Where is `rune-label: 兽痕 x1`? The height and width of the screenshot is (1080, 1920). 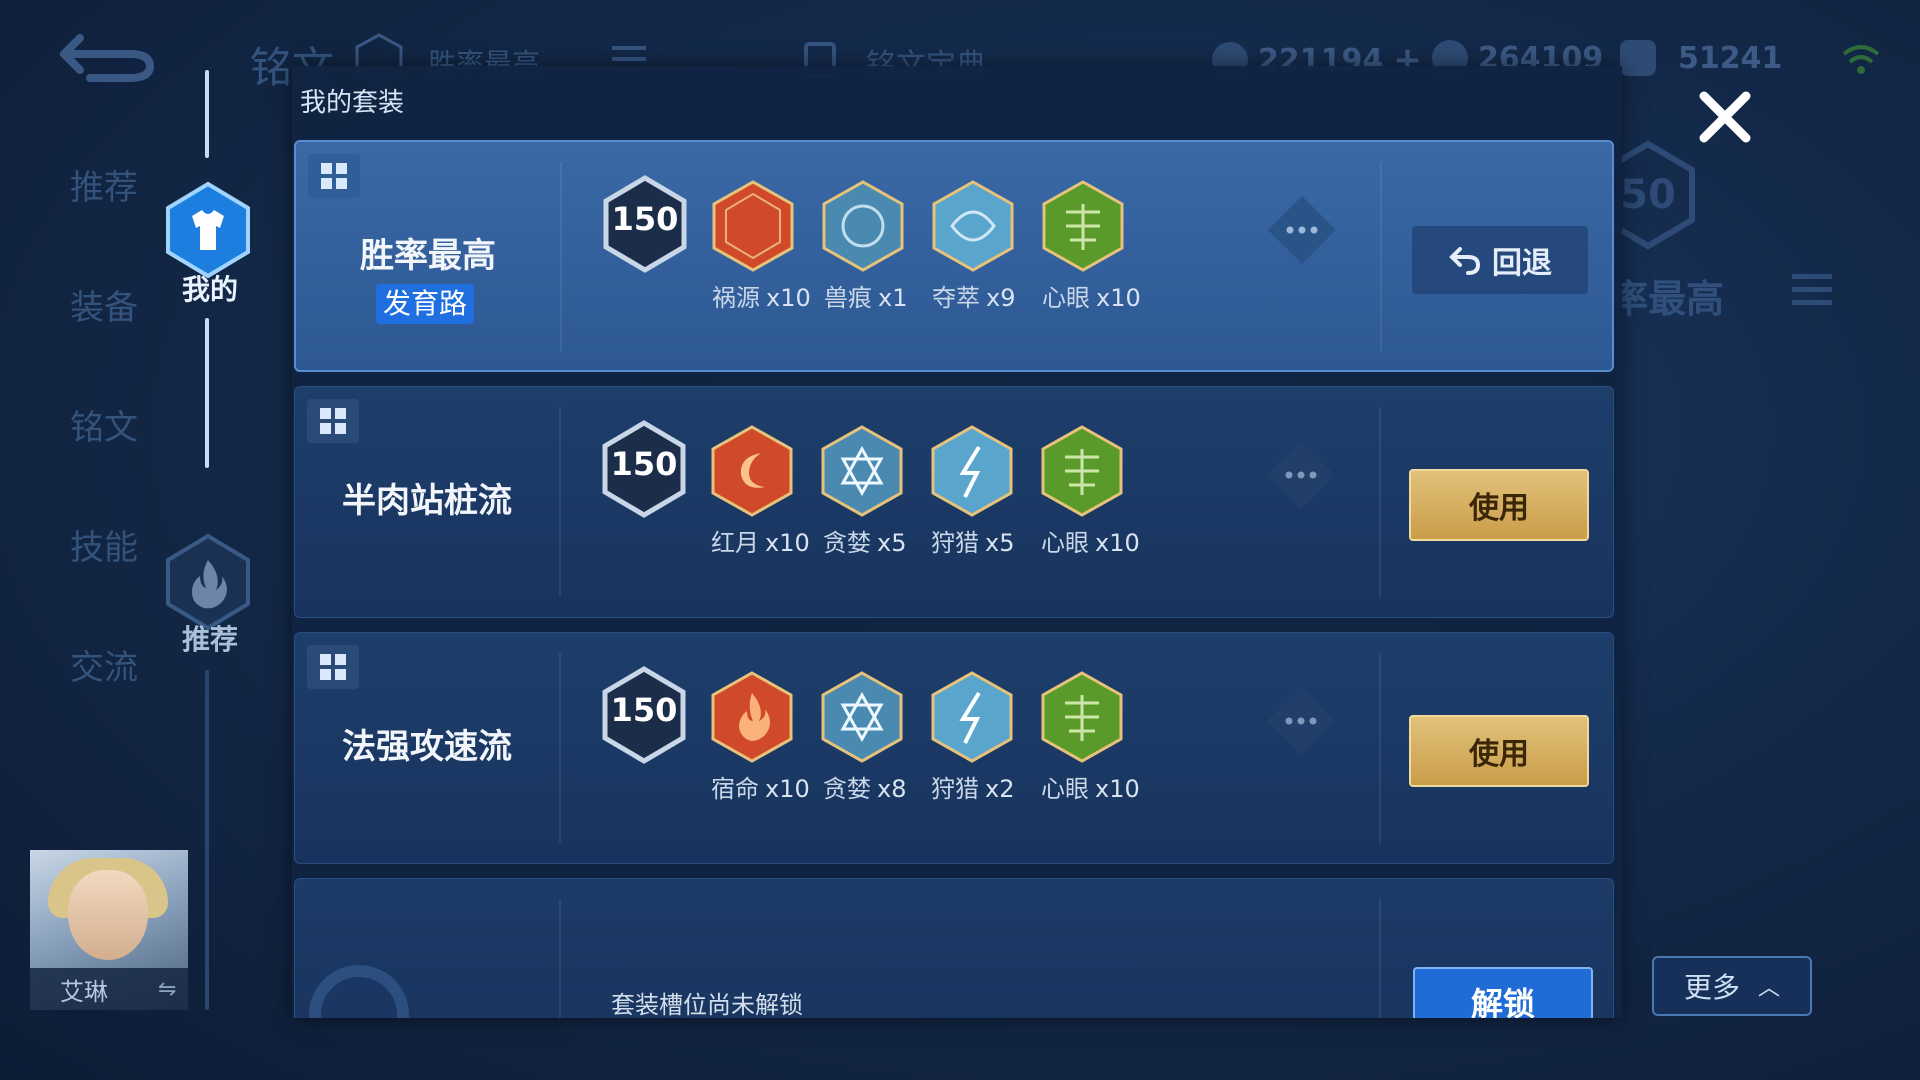 rune-label: 兽痕 x1 is located at coordinates (866, 298).